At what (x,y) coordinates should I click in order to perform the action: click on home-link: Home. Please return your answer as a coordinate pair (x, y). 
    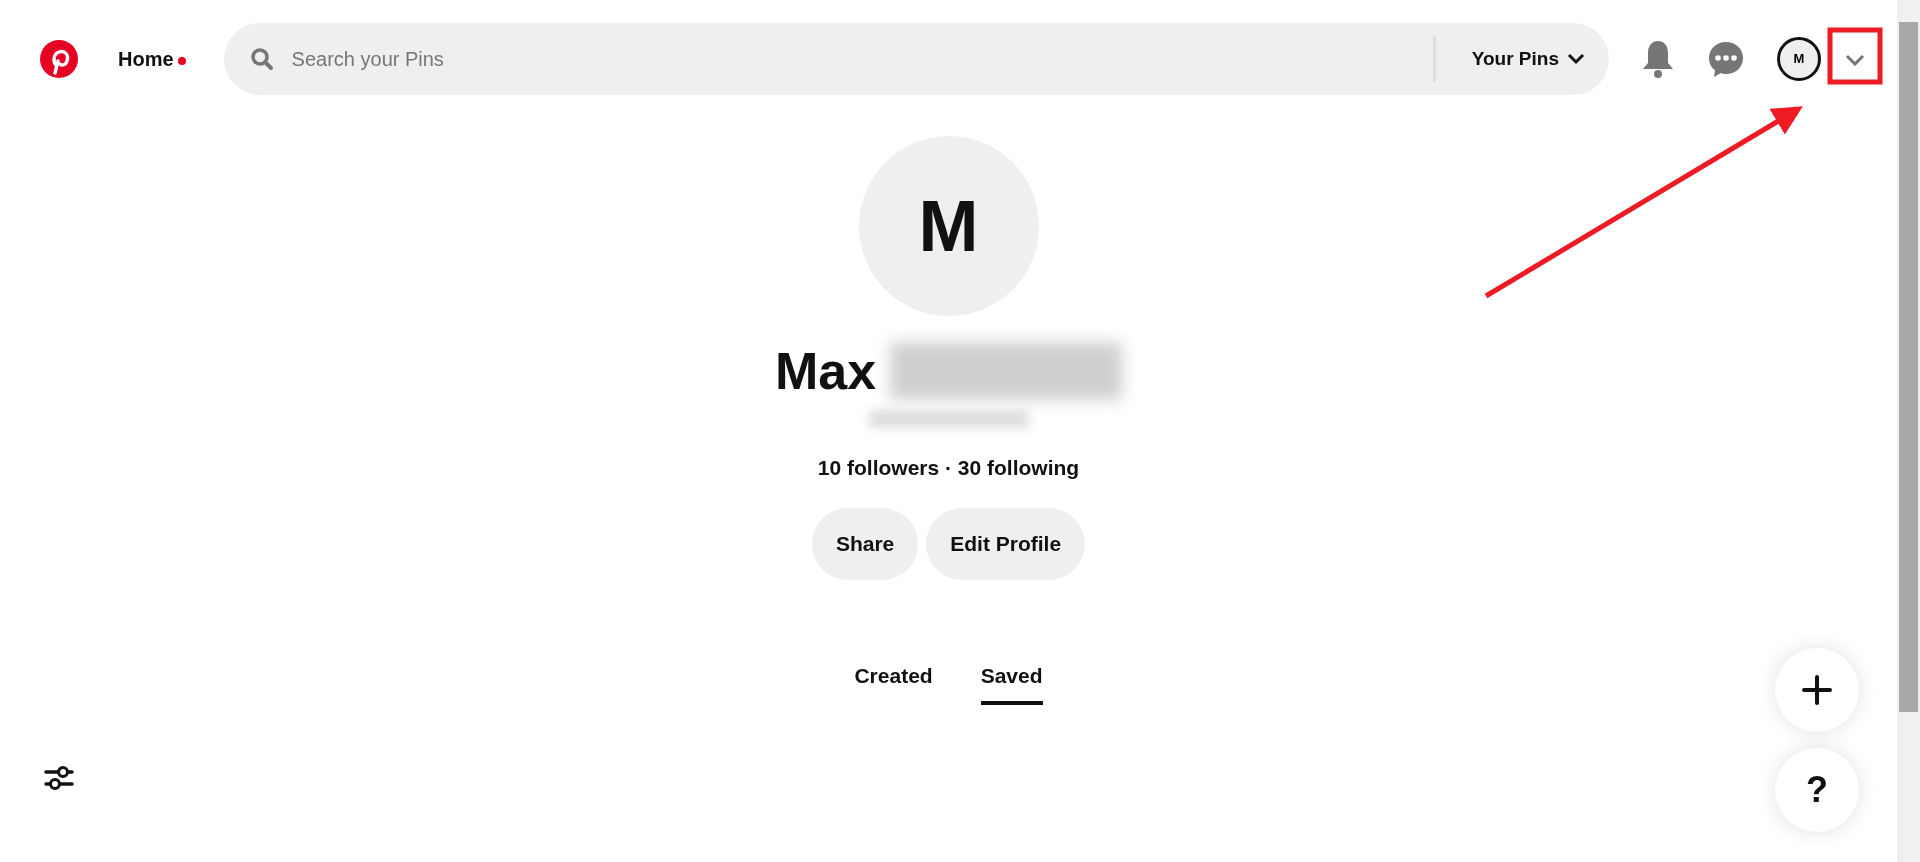
    Looking at the image, I should click on (161, 59).